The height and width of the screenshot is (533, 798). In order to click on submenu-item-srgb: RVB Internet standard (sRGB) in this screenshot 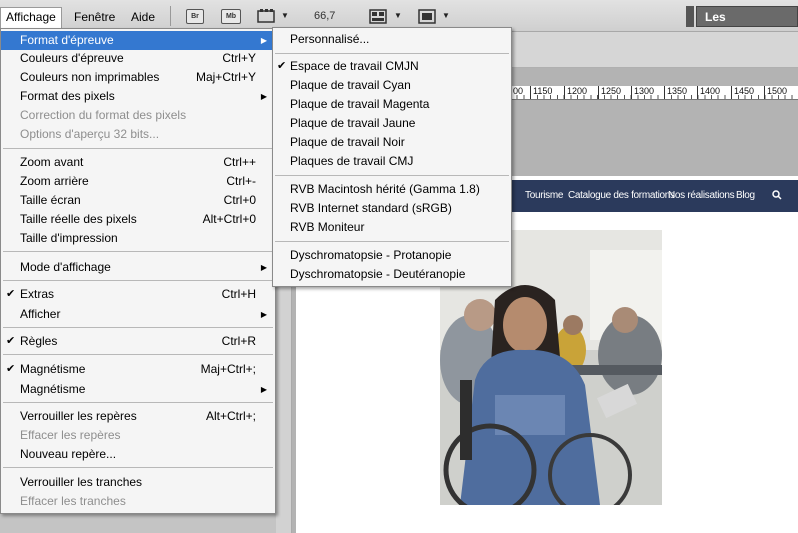, I will do `click(392, 208)`.